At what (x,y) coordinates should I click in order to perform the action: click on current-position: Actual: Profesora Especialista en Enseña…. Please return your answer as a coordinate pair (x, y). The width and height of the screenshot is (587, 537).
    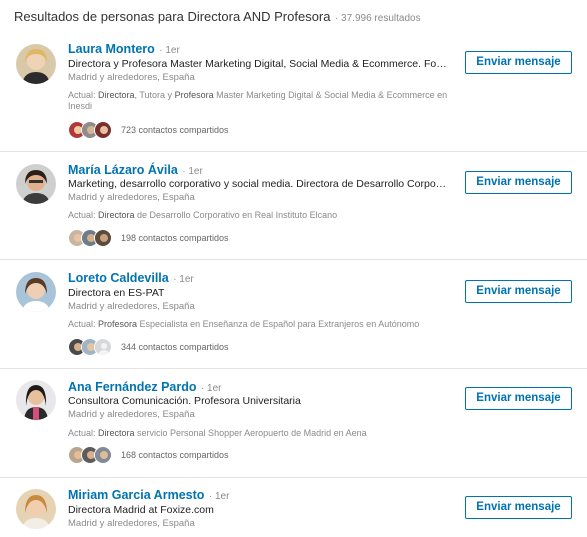
    Looking at the image, I should click on (258, 324).